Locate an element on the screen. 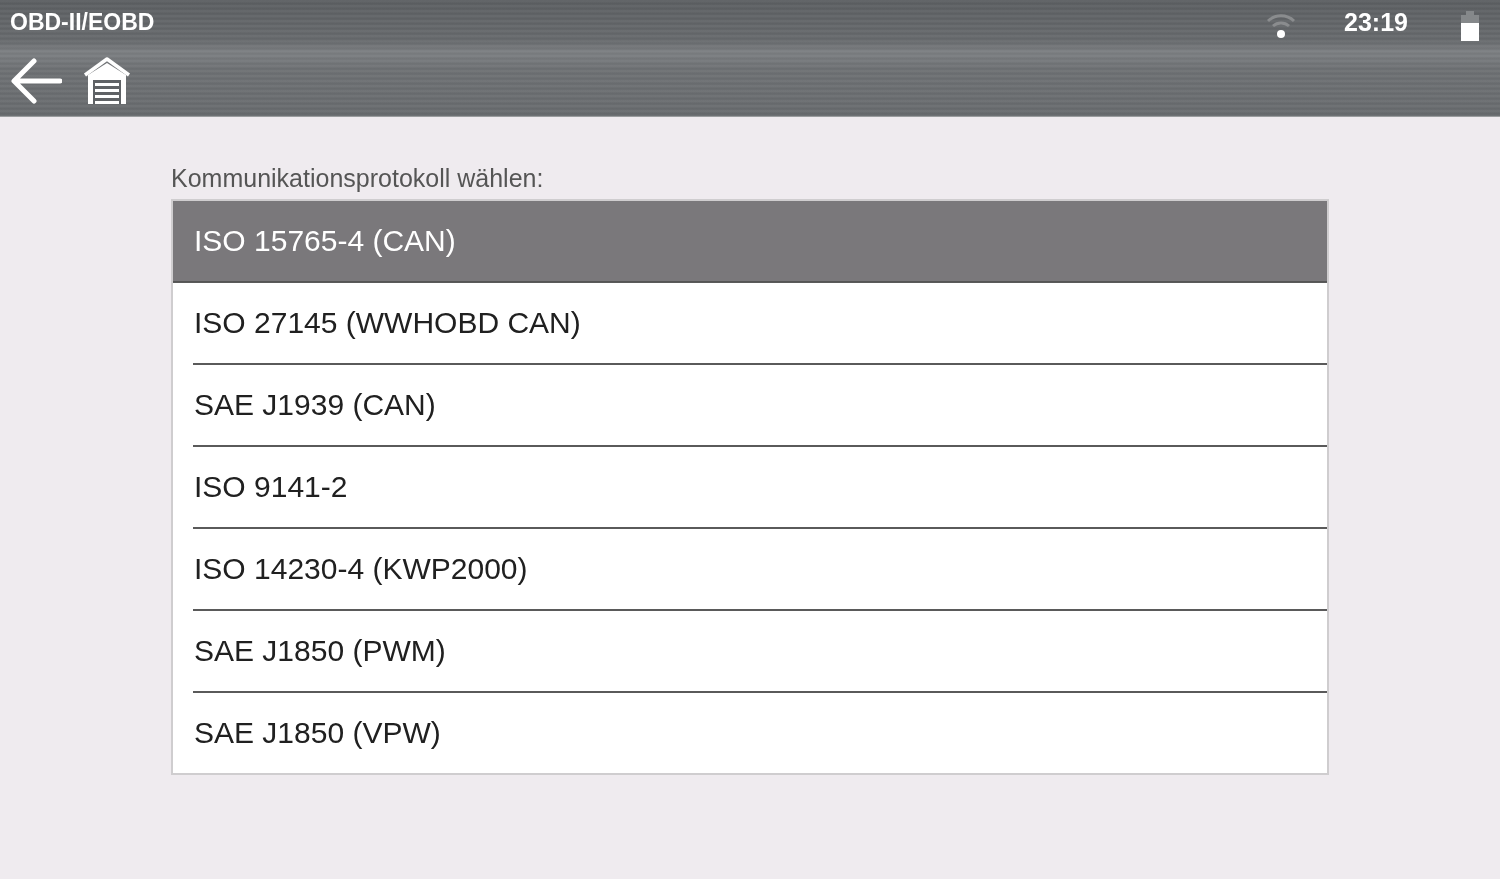  clock-time: 23:19 is located at coordinates (1376, 22).